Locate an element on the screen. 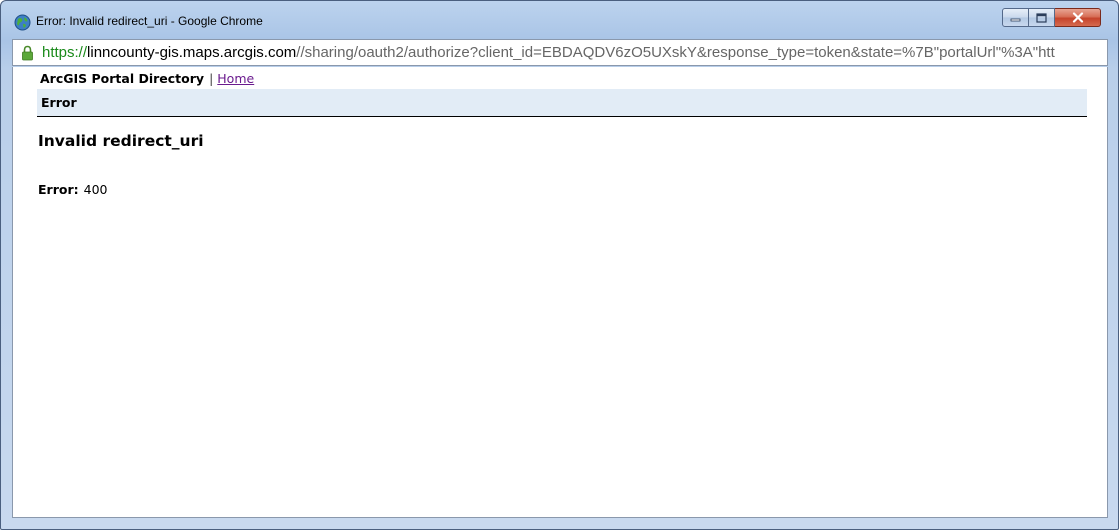  maximize-button is located at coordinates (1042, 17).